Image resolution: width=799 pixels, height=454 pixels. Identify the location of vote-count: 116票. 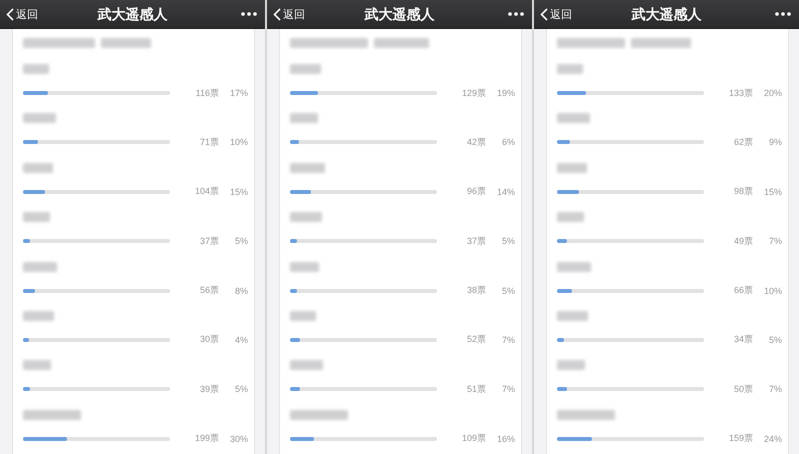
(206, 93).